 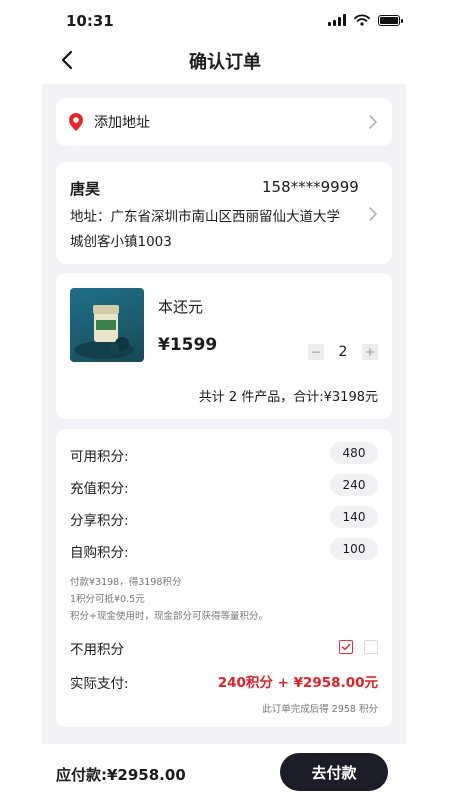 I want to click on nav-bar: 确认订单, so click(x=225, y=60).